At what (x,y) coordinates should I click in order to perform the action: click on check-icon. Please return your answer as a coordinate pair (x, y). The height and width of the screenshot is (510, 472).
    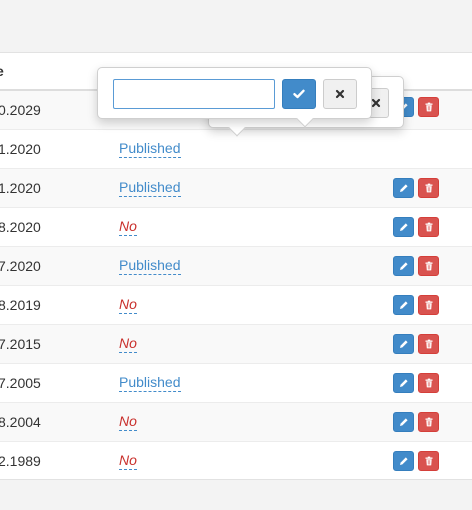
    Looking at the image, I should click on (299, 94).